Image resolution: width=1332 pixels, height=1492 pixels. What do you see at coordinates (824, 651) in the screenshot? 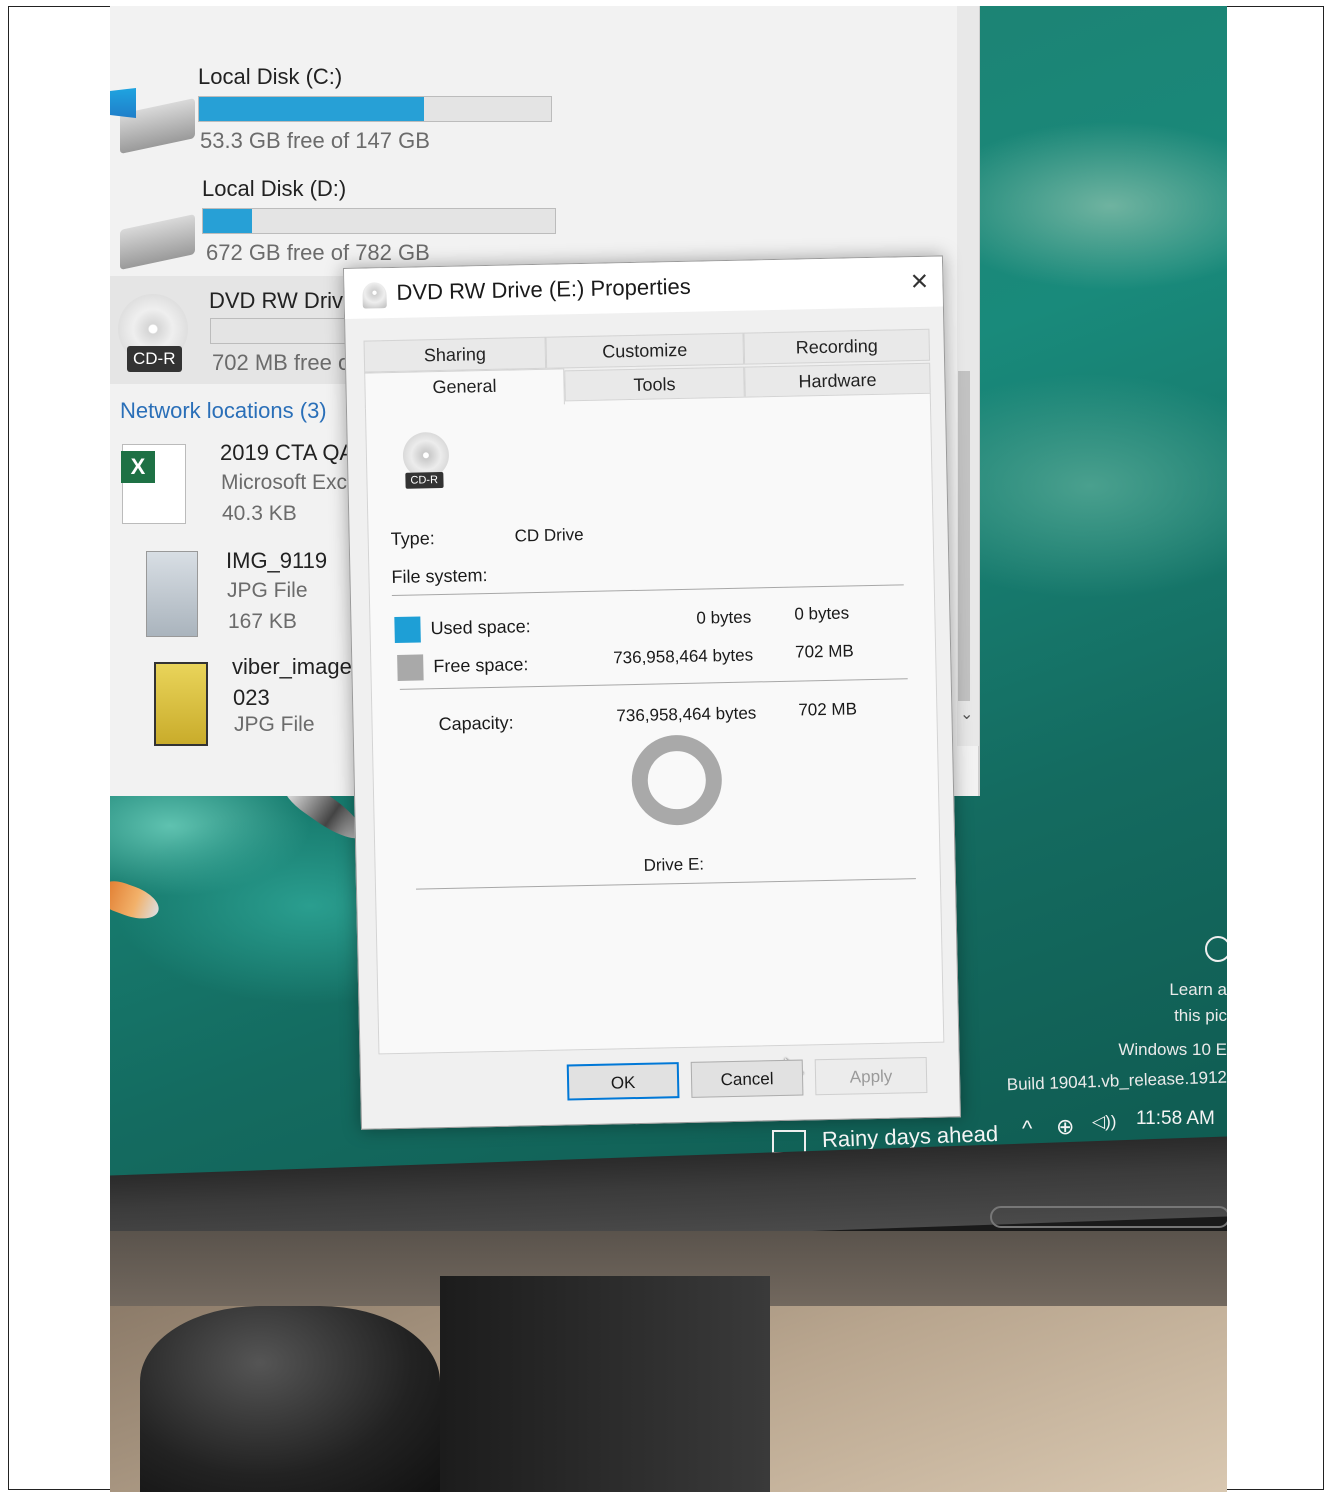
I see `free-space-size: 702 MB` at bounding box center [824, 651].